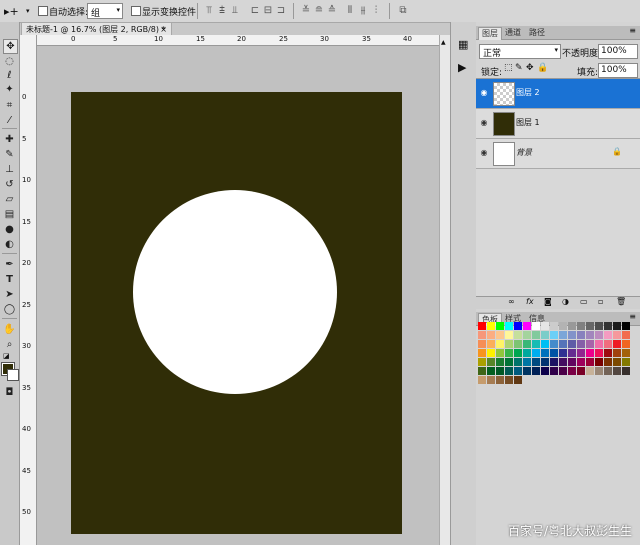 Image resolution: width=640 pixels, height=545 pixels. What do you see at coordinates (11, 11) in the screenshot?
I see `move-tool-icon: ▸+` at bounding box center [11, 11].